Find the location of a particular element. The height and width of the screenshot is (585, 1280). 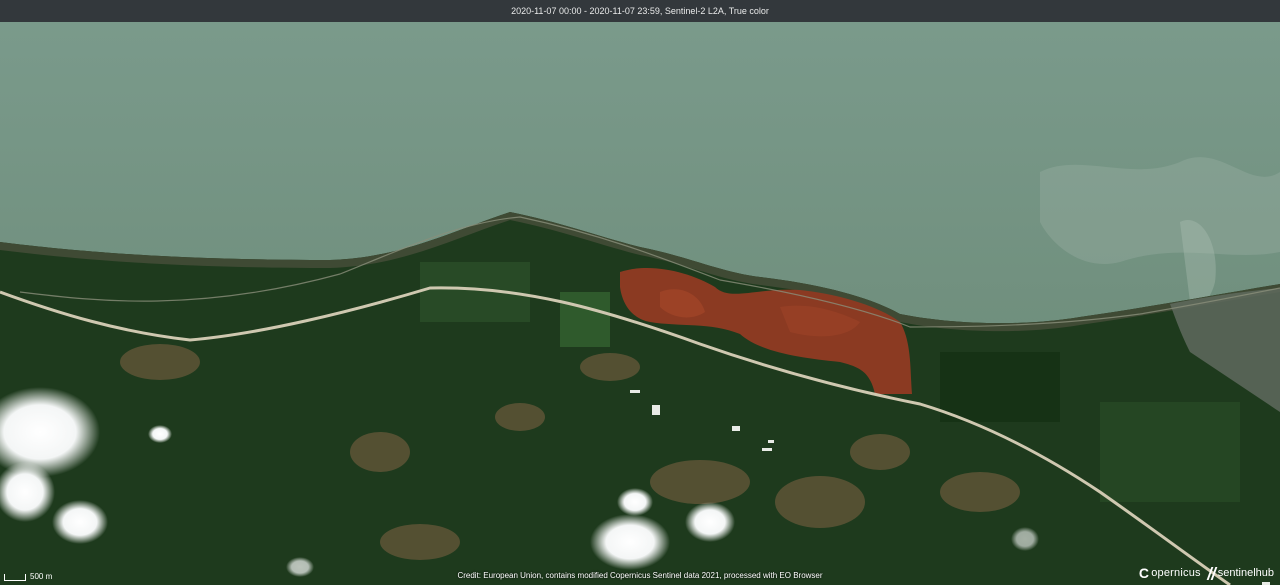

copernicus-logo: C opernicus is located at coordinates (1170, 573).